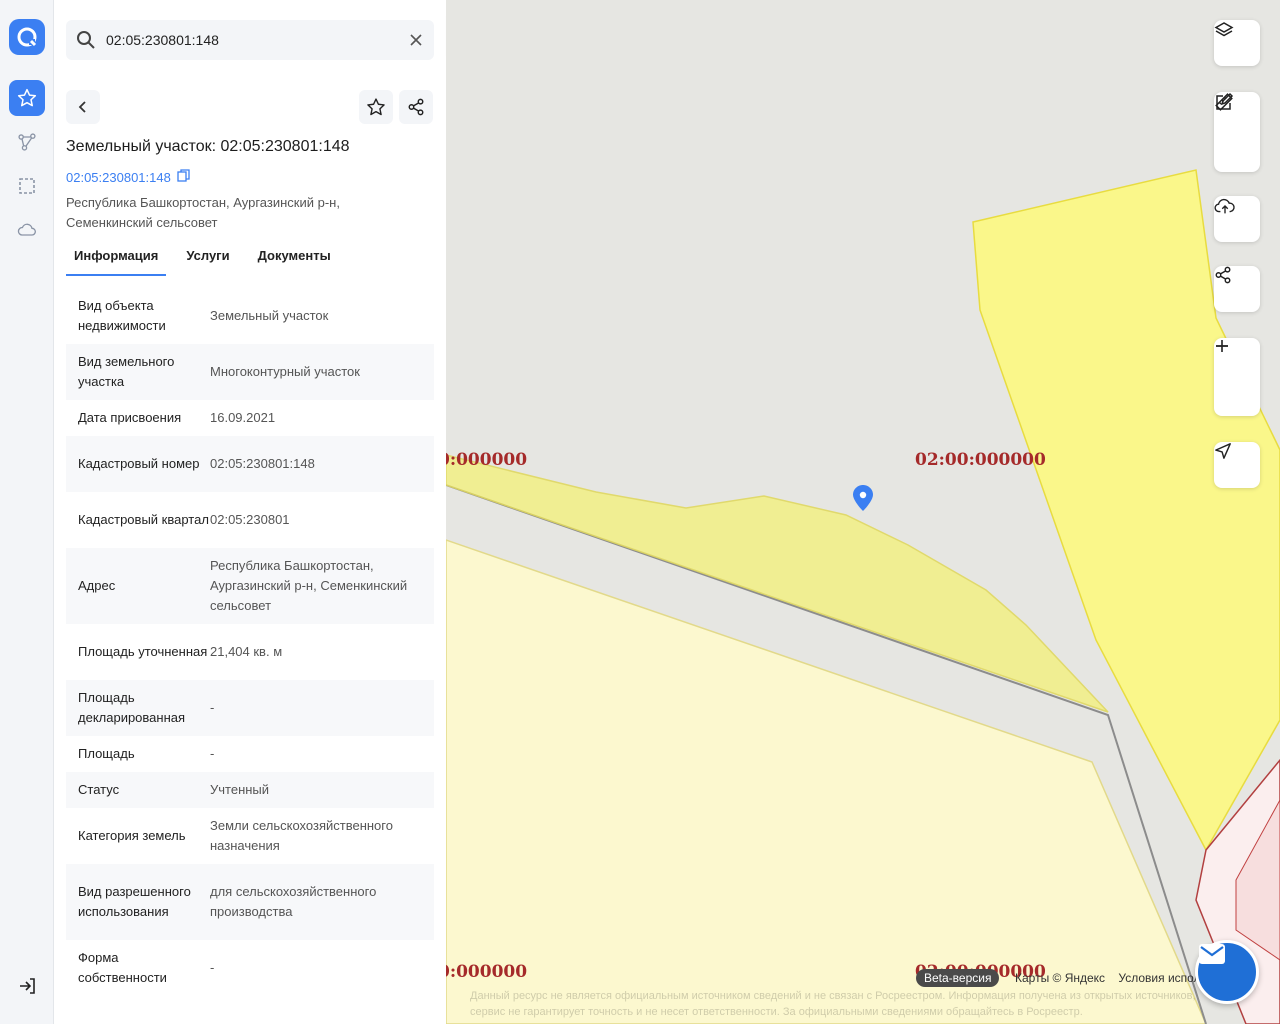 This screenshot has height=1024, width=1280. I want to click on search-bar, so click(250, 40).